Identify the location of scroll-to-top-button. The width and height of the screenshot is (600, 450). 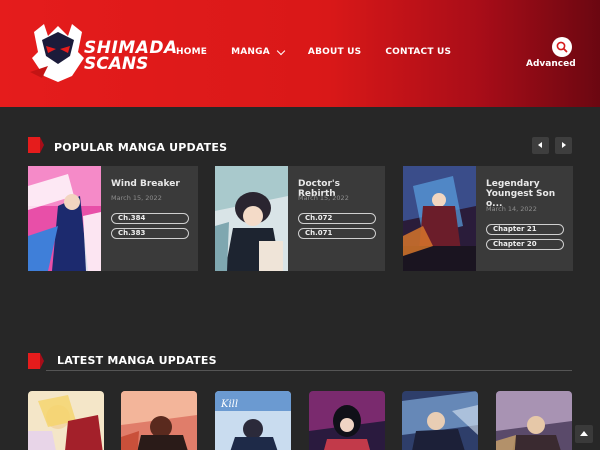
(584, 434).